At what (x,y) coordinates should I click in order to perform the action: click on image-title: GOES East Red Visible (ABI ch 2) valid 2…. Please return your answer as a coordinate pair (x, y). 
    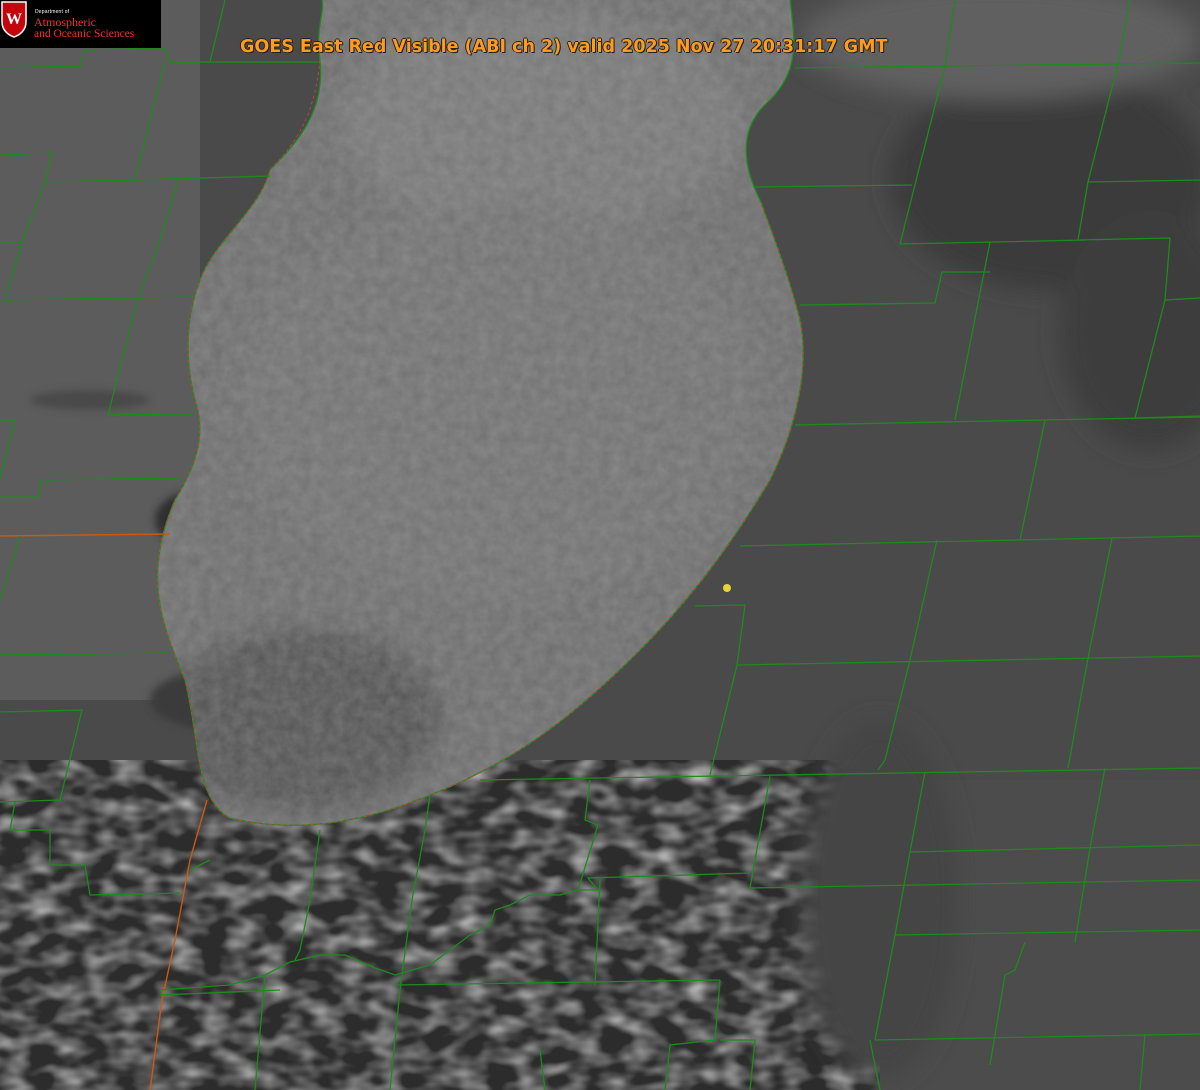
    Looking at the image, I should click on (564, 47).